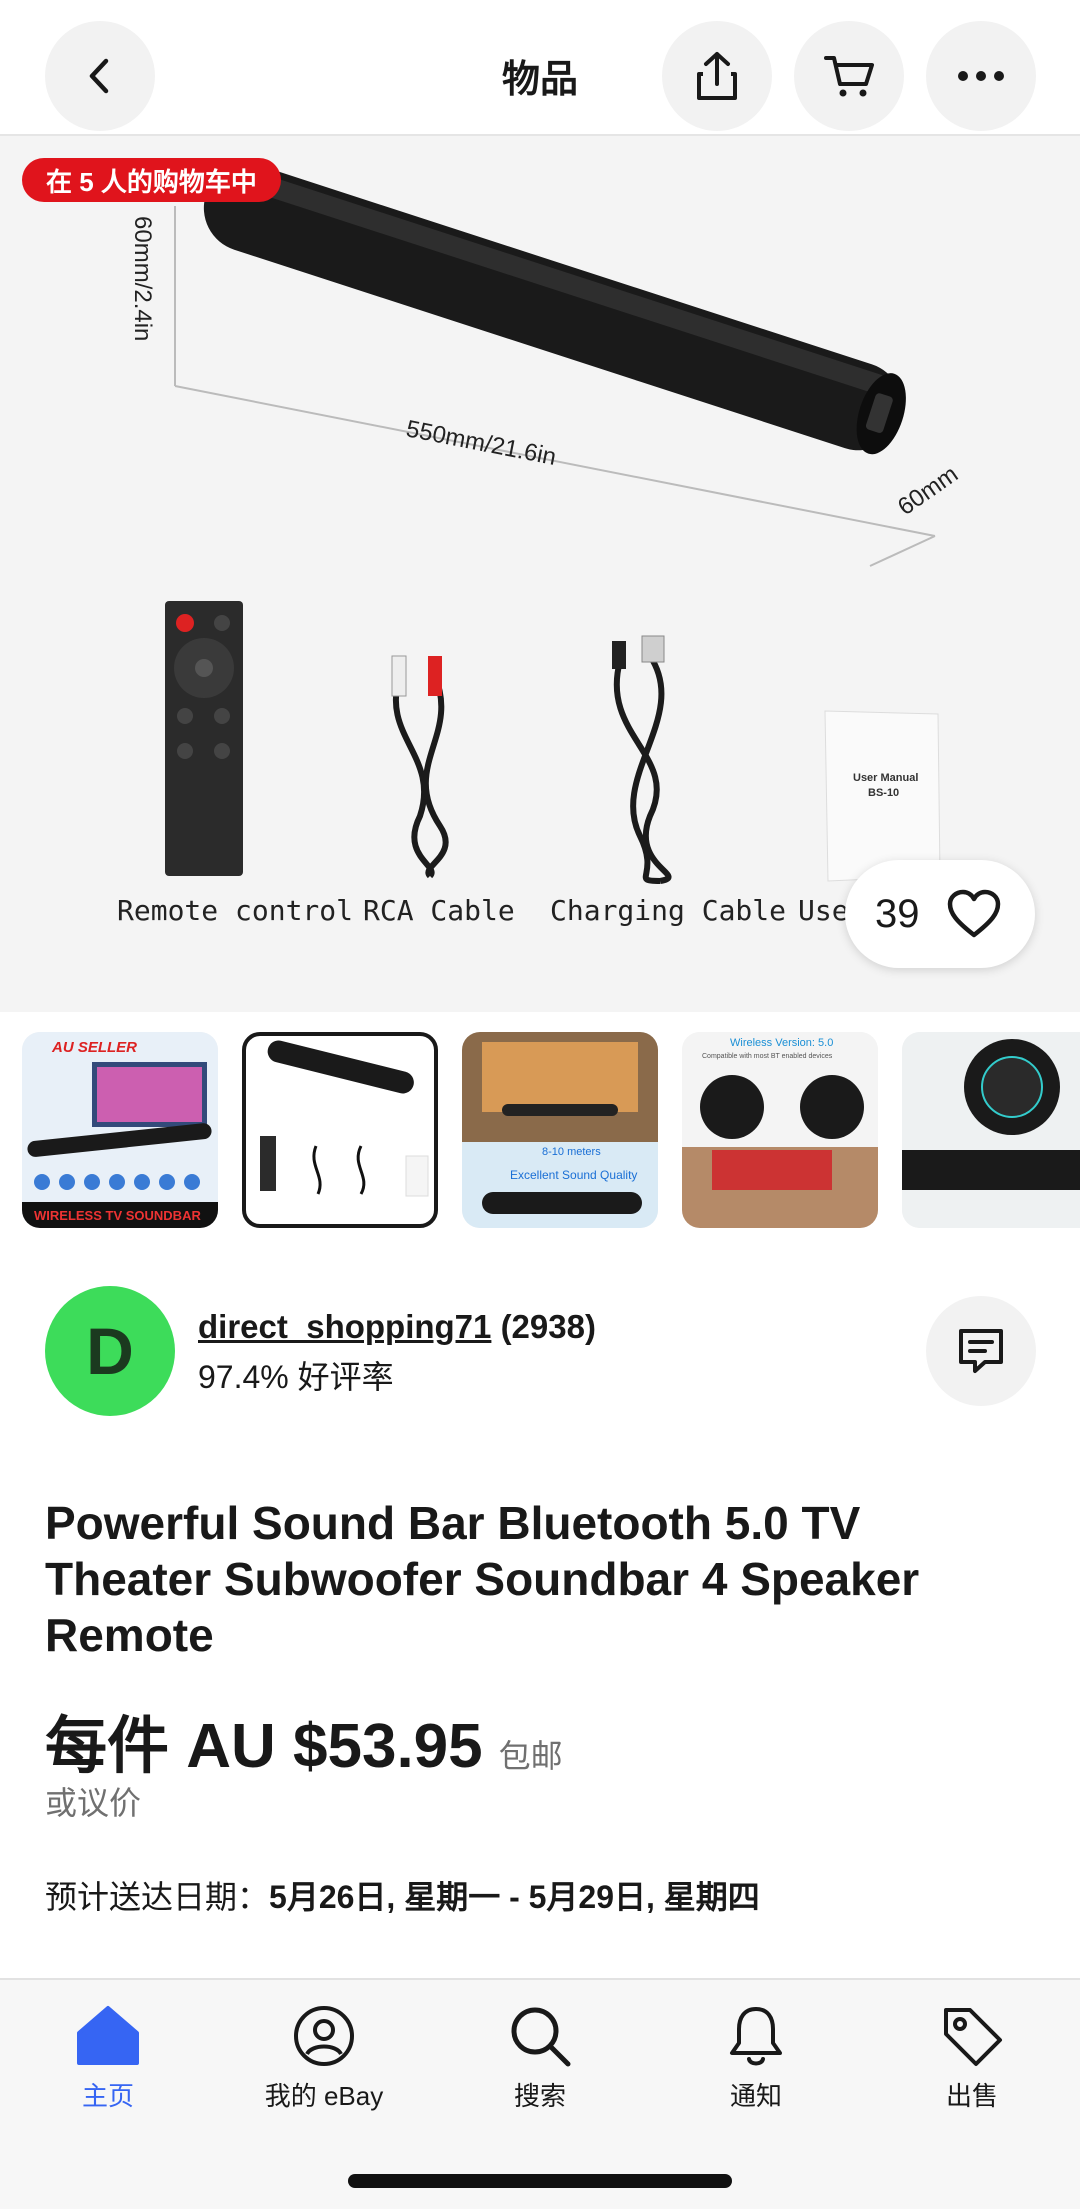 The image size is (1080, 2209). What do you see at coordinates (973, 2037) in the screenshot?
I see `tag-icon` at bounding box center [973, 2037].